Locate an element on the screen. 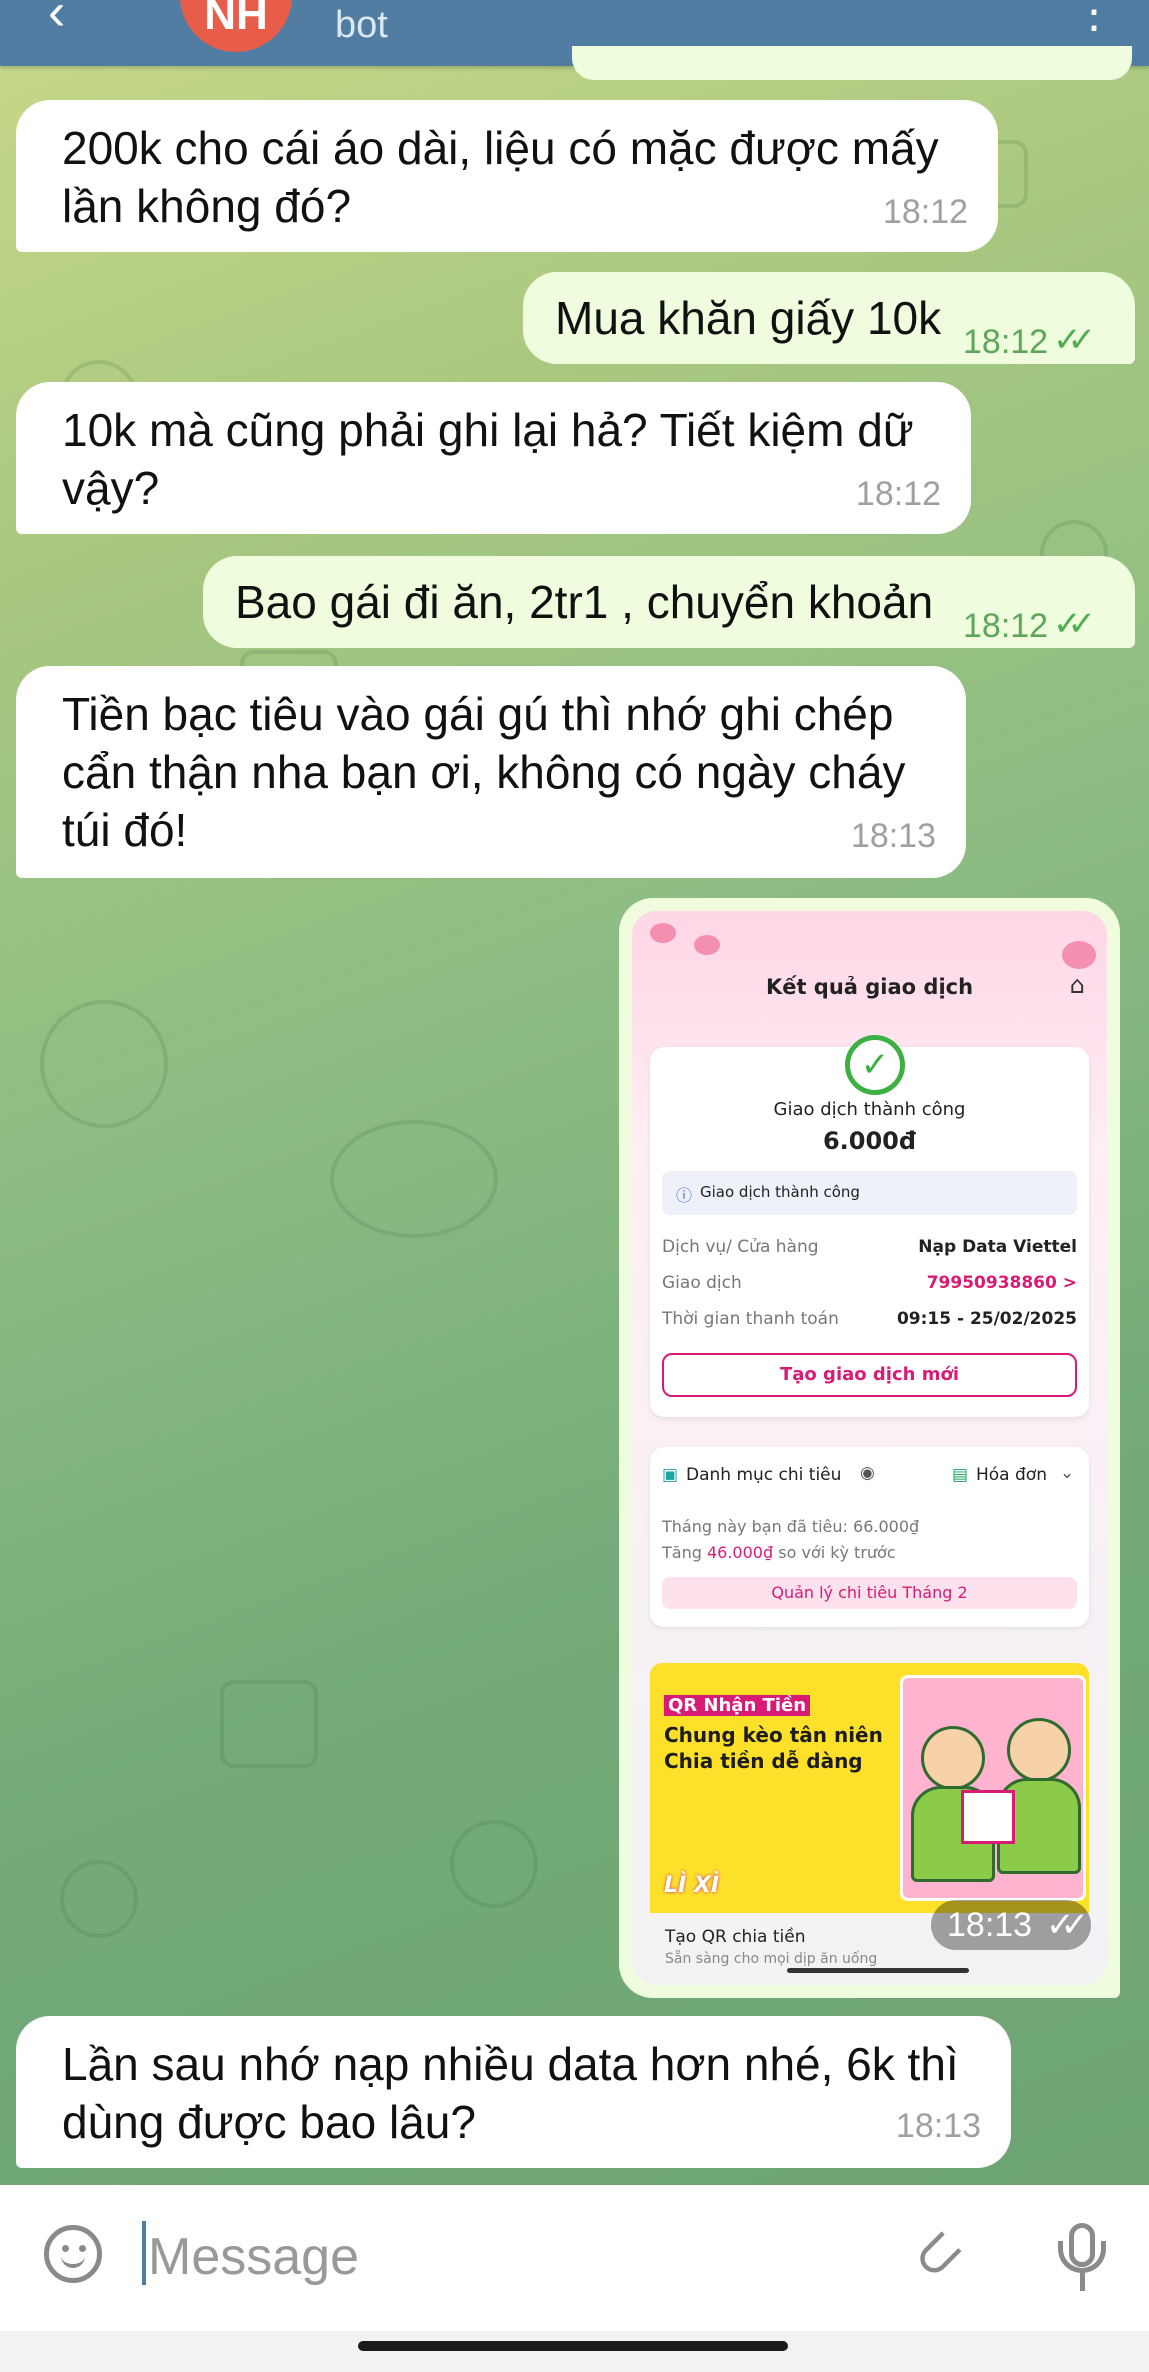 The image size is (1149, 2372). eye-icon: ◉ is located at coordinates (867, 1473).